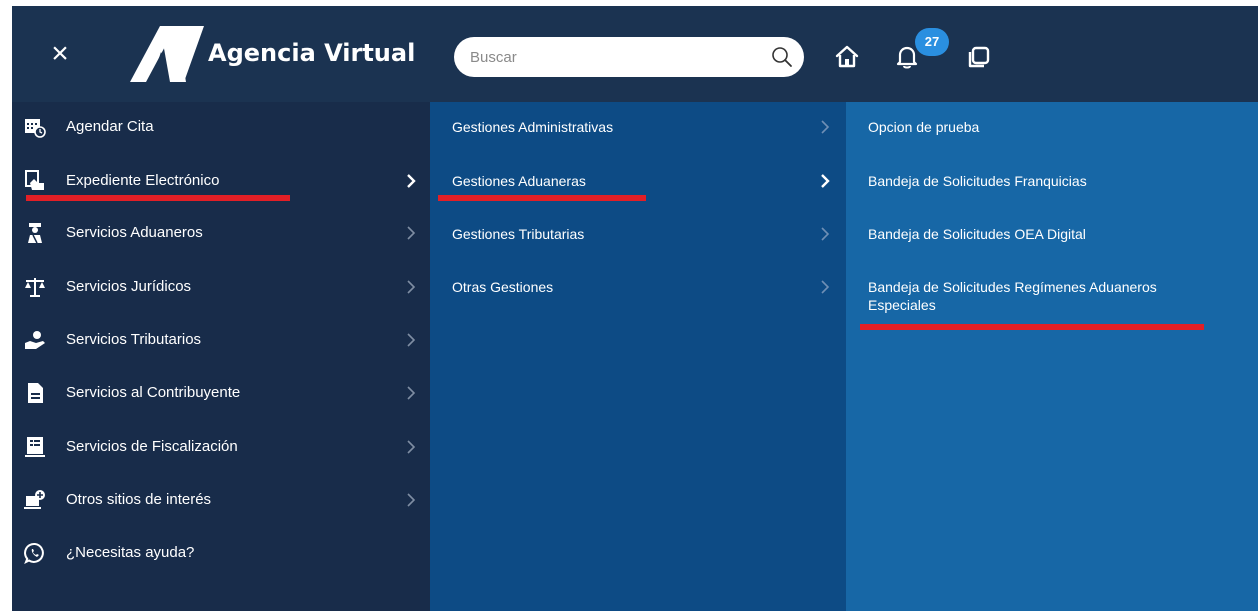 The width and height of the screenshot is (1258, 611). Describe the element at coordinates (979, 57) in the screenshot. I see `windows-icon` at that location.